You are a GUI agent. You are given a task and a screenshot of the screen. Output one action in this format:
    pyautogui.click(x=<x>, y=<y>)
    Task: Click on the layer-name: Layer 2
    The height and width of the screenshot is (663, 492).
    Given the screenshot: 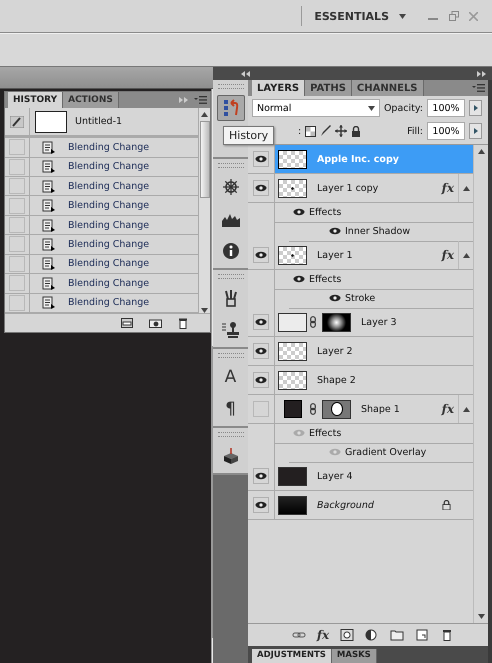 What is the action you would take?
    pyautogui.click(x=335, y=351)
    